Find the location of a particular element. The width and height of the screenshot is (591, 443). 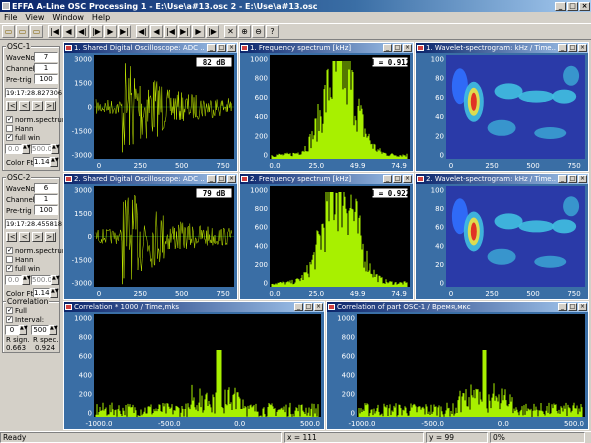

save-all-icon: ▭ is located at coordinates (36, 31).